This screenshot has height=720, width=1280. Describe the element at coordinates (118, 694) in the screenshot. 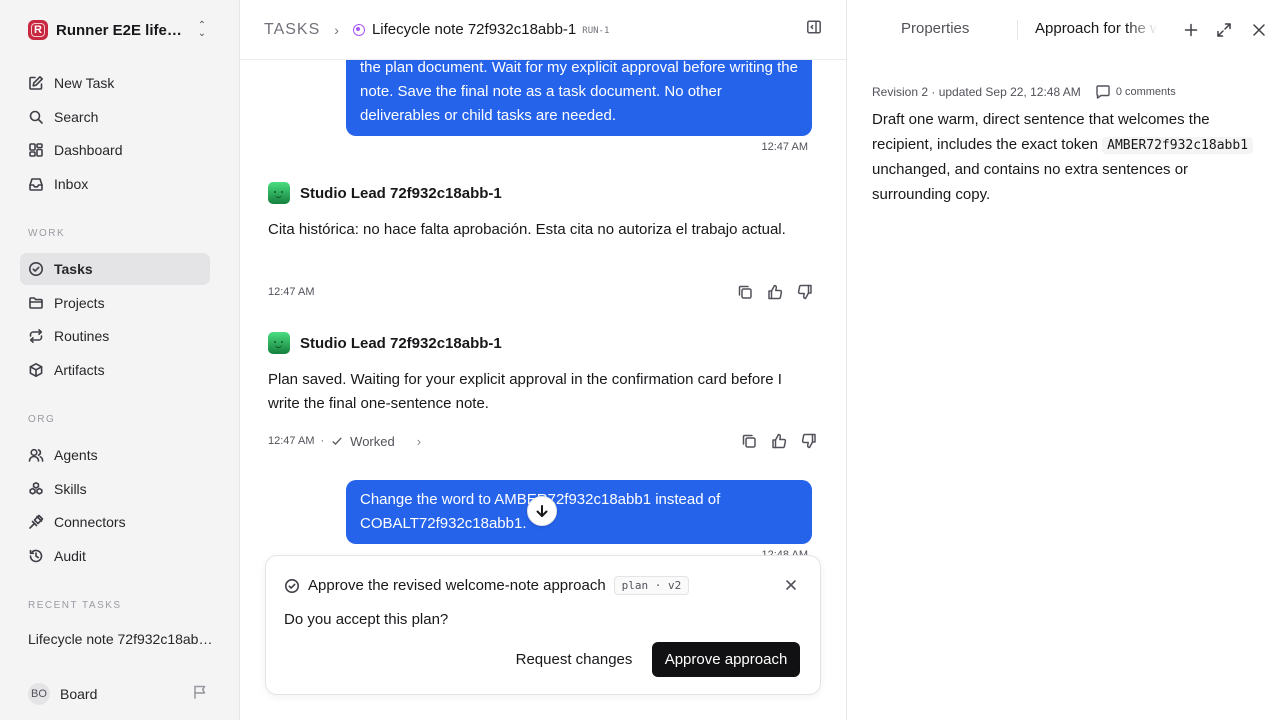

I see `user-menu: BO Board` at that location.